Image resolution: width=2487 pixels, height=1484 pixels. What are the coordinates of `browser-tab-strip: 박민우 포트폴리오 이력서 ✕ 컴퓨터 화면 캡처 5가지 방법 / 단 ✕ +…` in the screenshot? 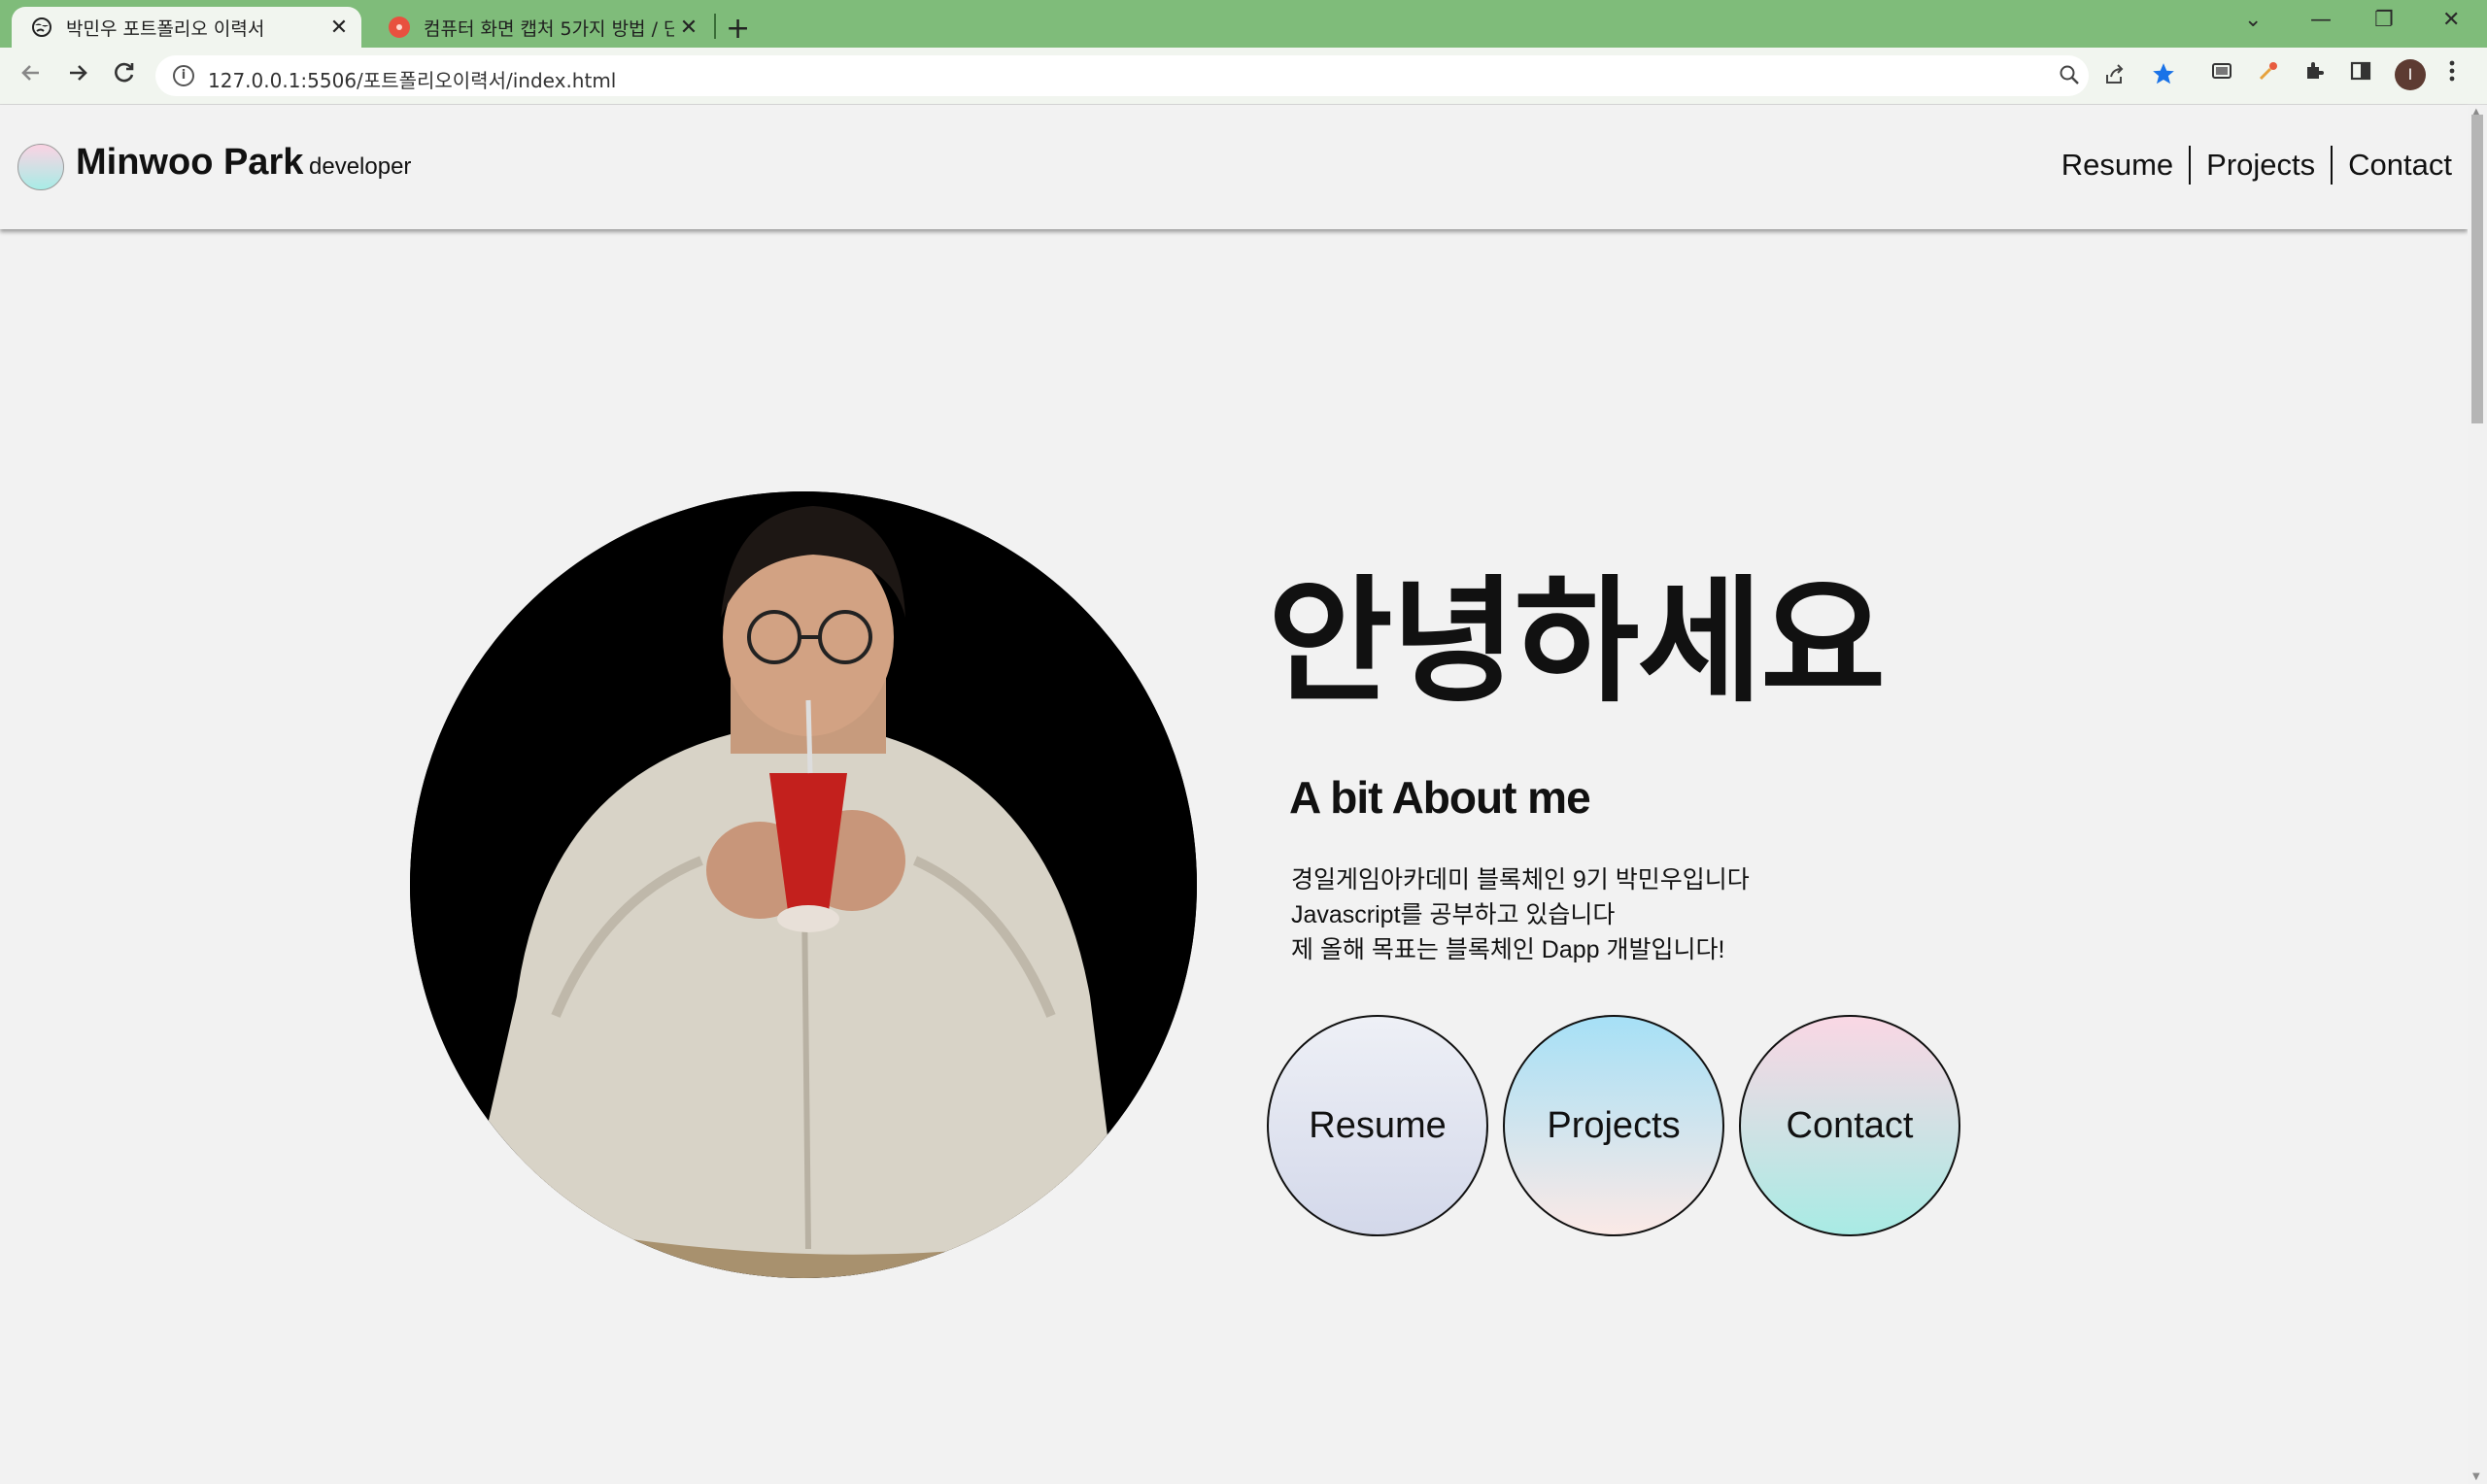 It's located at (1243, 24).